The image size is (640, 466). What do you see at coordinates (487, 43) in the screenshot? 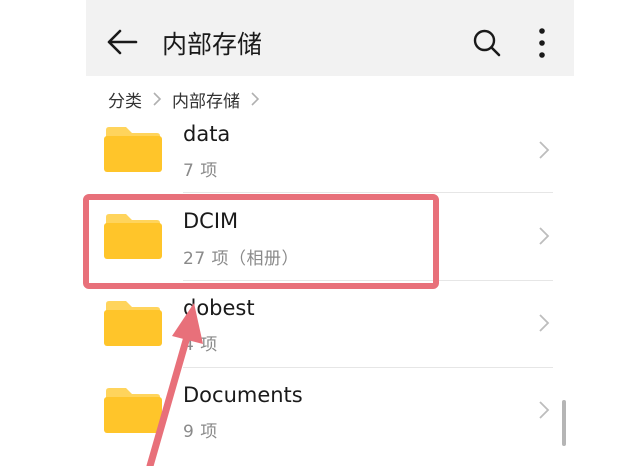
I see `search-icon` at bounding box center [487, 43].